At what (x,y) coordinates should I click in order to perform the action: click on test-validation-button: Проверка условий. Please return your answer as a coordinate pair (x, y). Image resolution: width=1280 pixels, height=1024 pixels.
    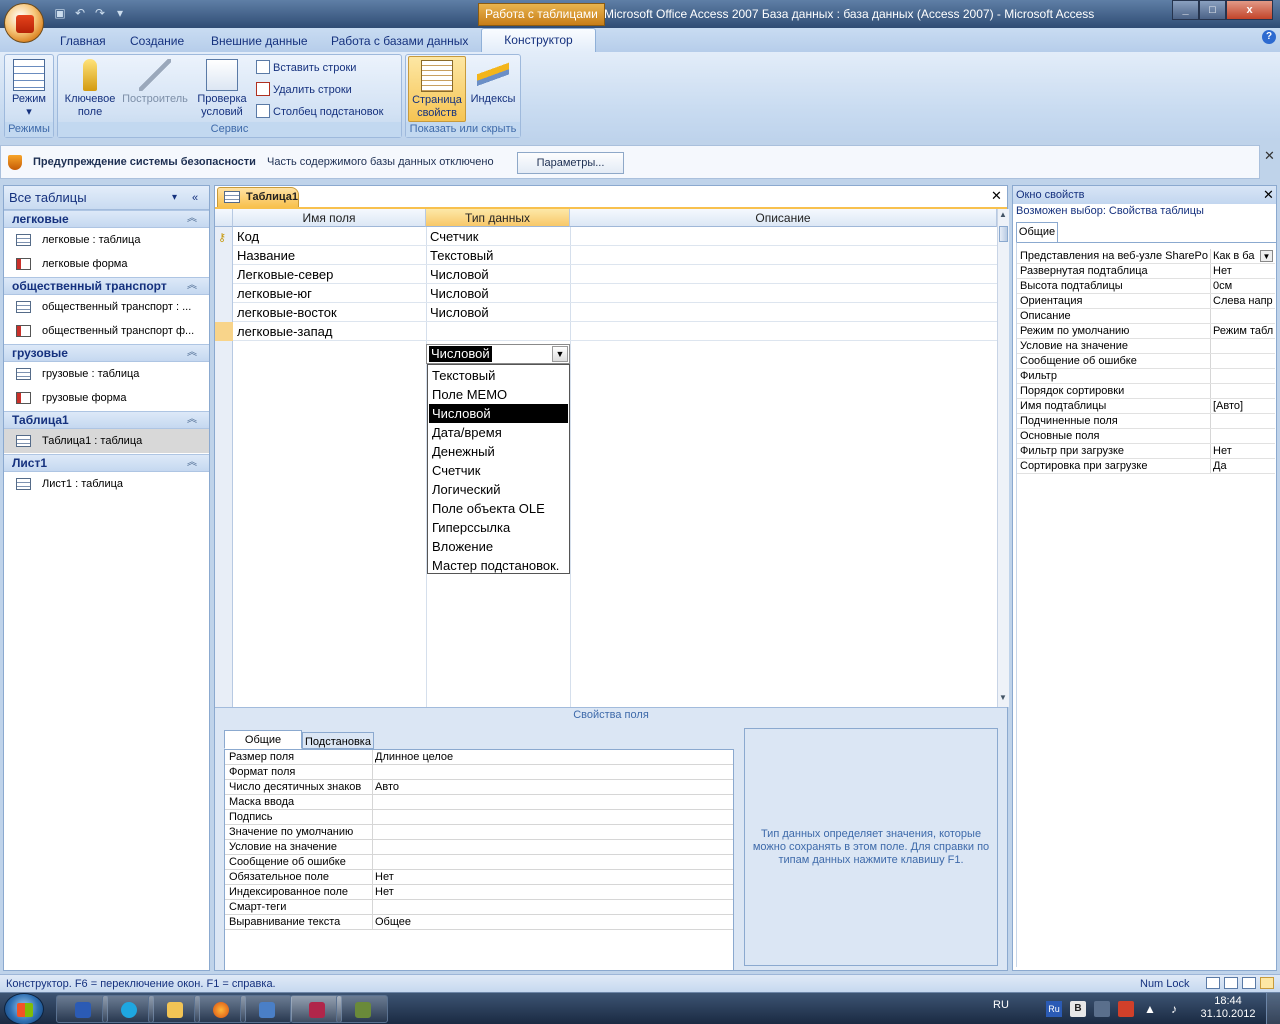
    Looking at the image, I should click on (222, 89).